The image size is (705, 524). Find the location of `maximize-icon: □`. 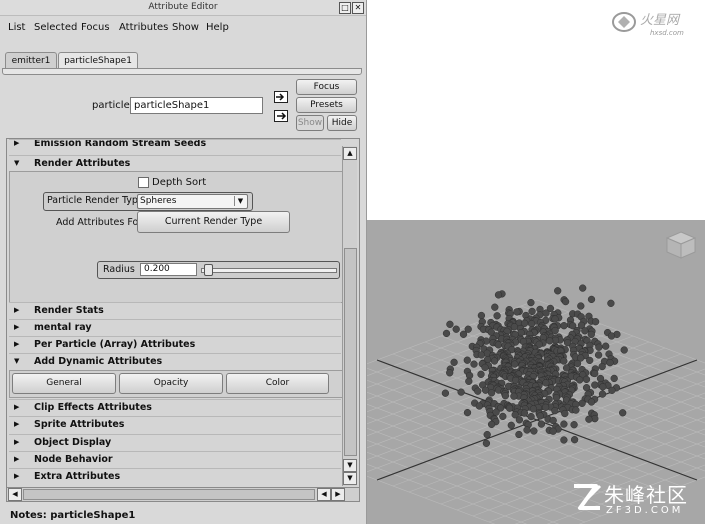

maximize-icon: □ is located at coordinates (345, 8).